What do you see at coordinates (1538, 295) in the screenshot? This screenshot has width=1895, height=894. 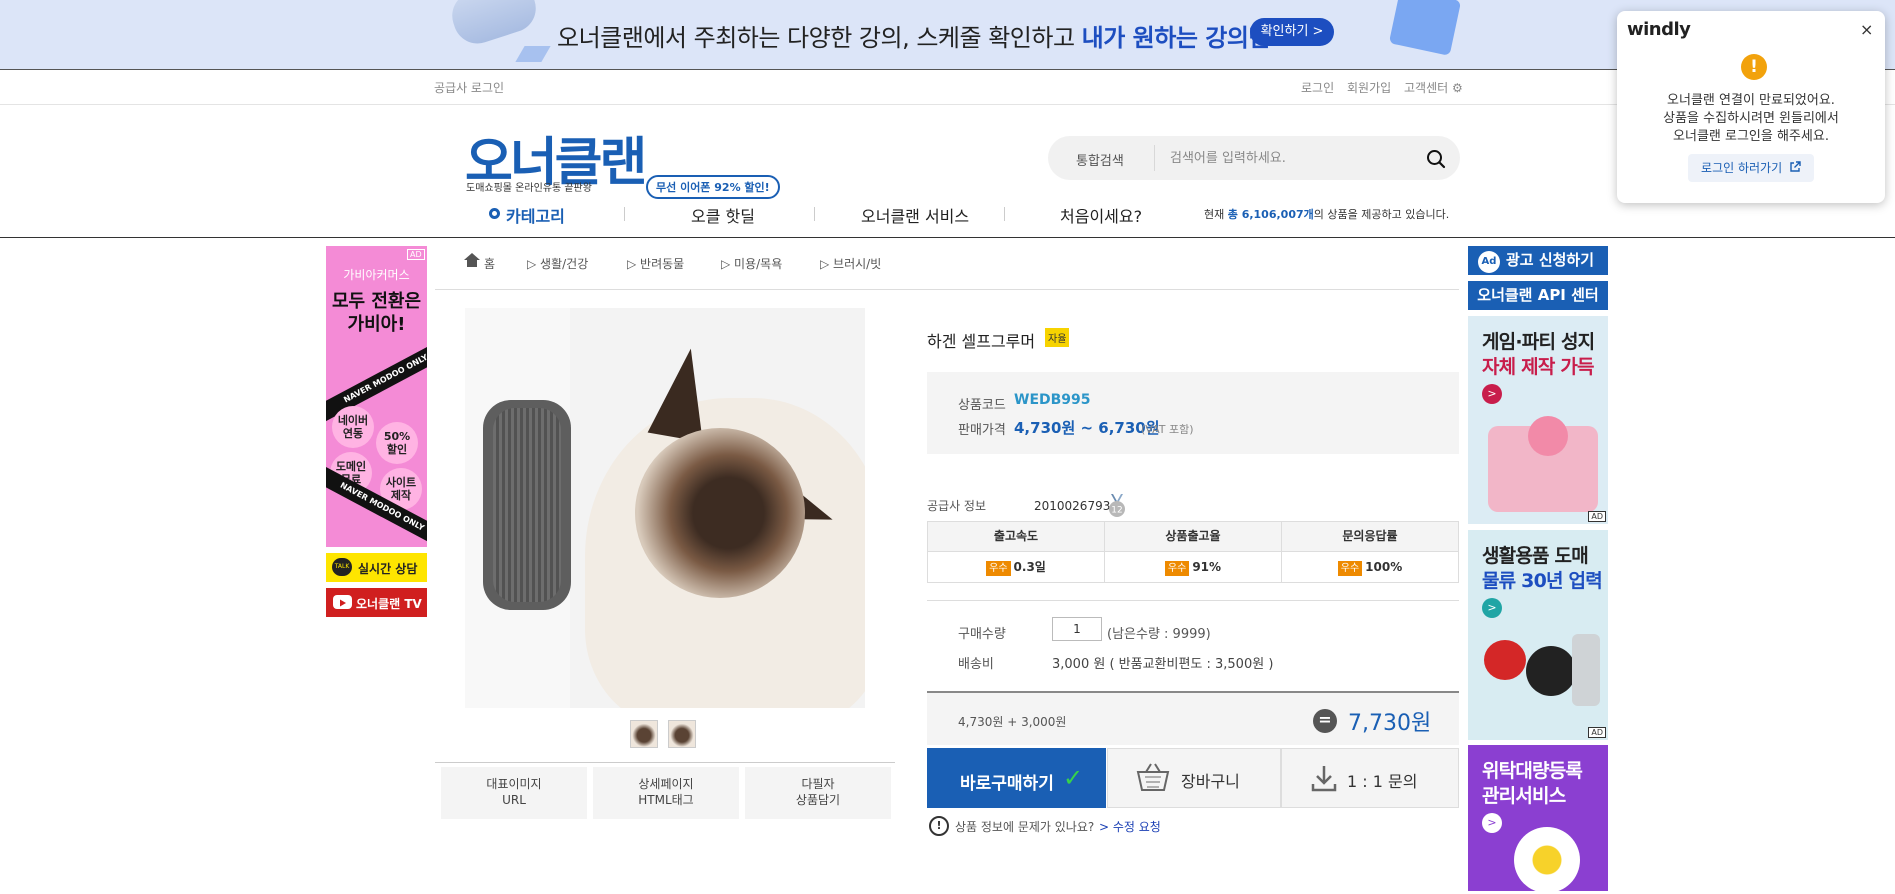 I see `api-center-button: 오너클랜 API 센터` at bounding box center [1538, 295].